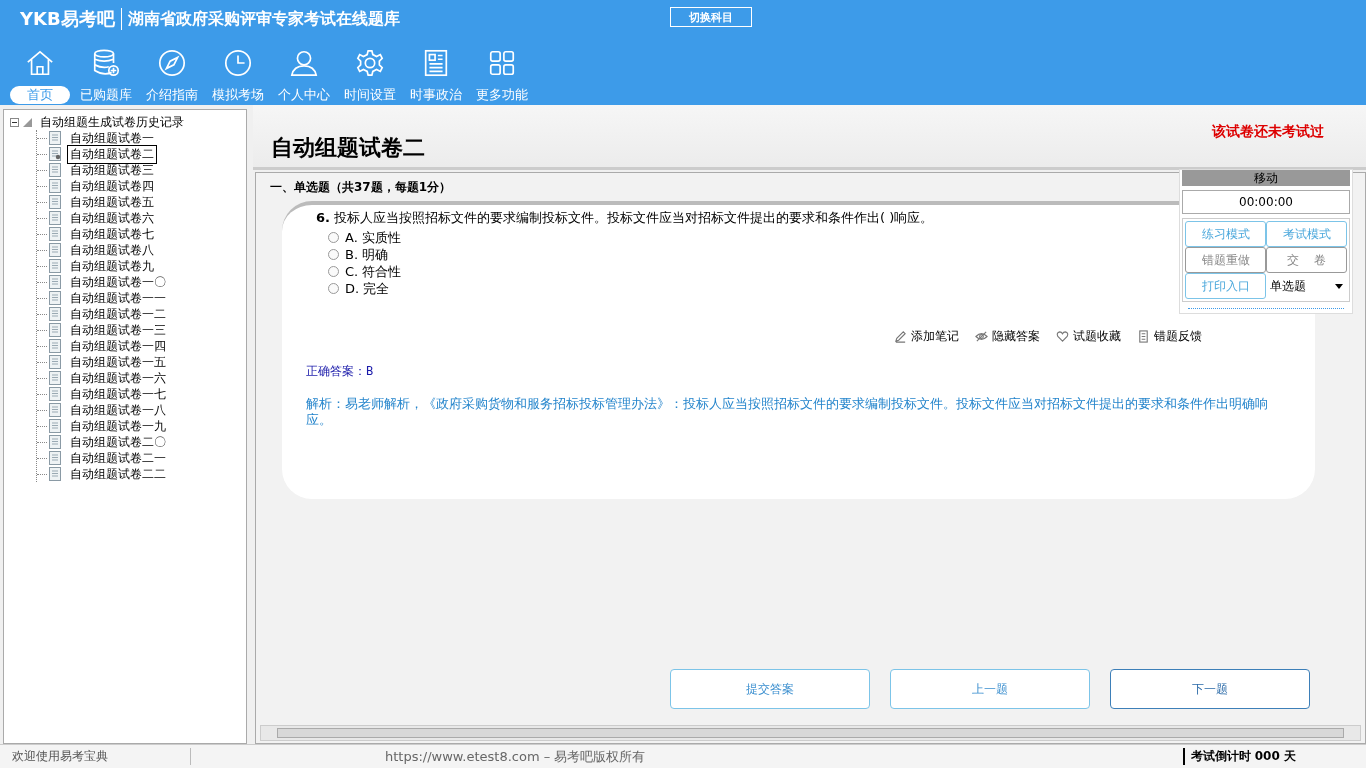 This screenshot has height=768, width=1366. I want to click on tree-root-label: 自动组题生成试卷历史记录, so click(112, 122).